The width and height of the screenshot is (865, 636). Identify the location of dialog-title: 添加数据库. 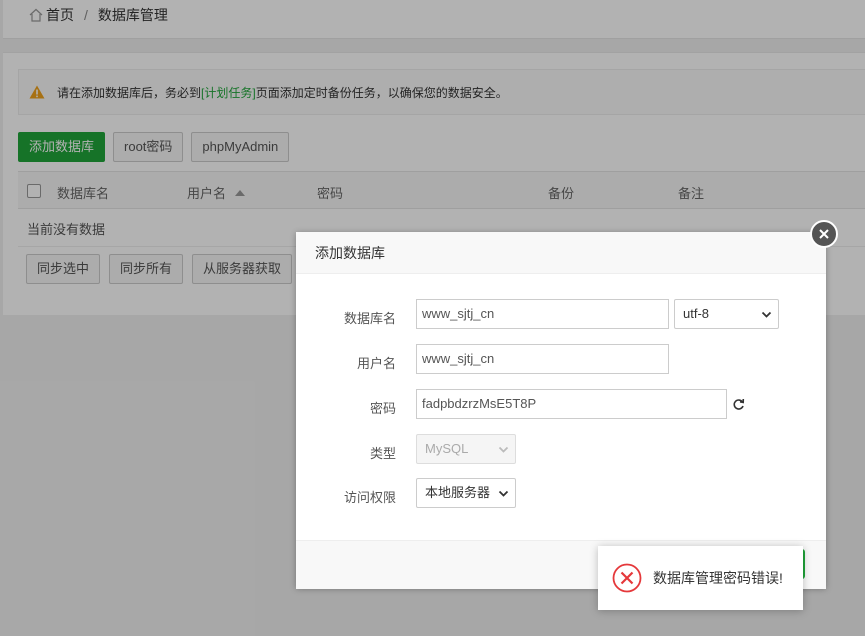
(561, 253).